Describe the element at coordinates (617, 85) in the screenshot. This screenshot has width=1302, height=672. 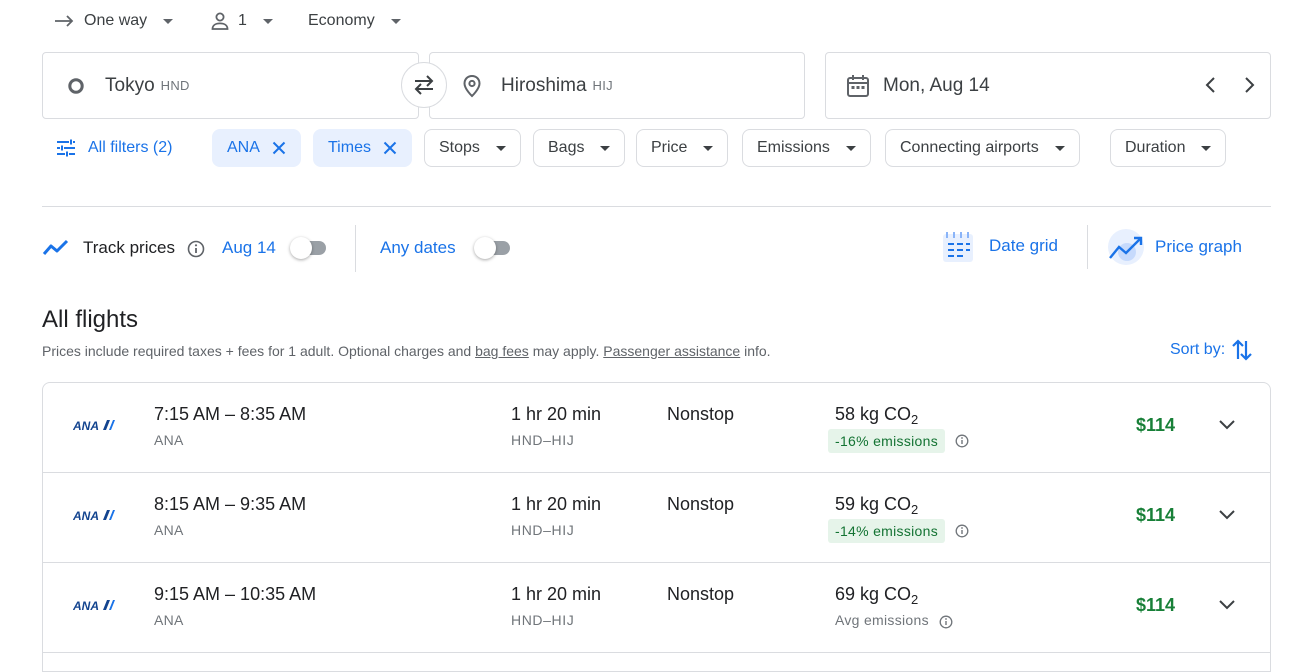
I see `destination-field: Hiroshima HIJ` at that location.